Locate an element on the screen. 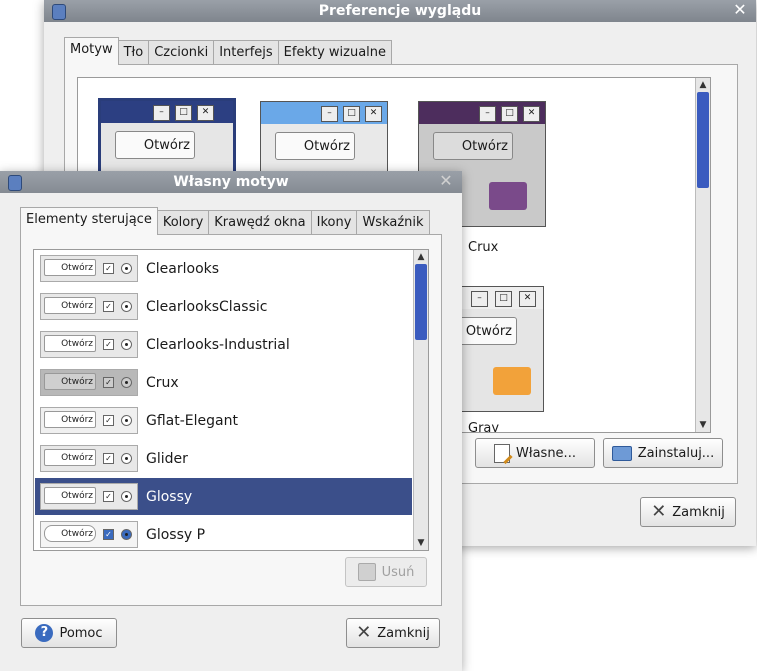  theme-label: Crux is located at coordinates (483, 247).